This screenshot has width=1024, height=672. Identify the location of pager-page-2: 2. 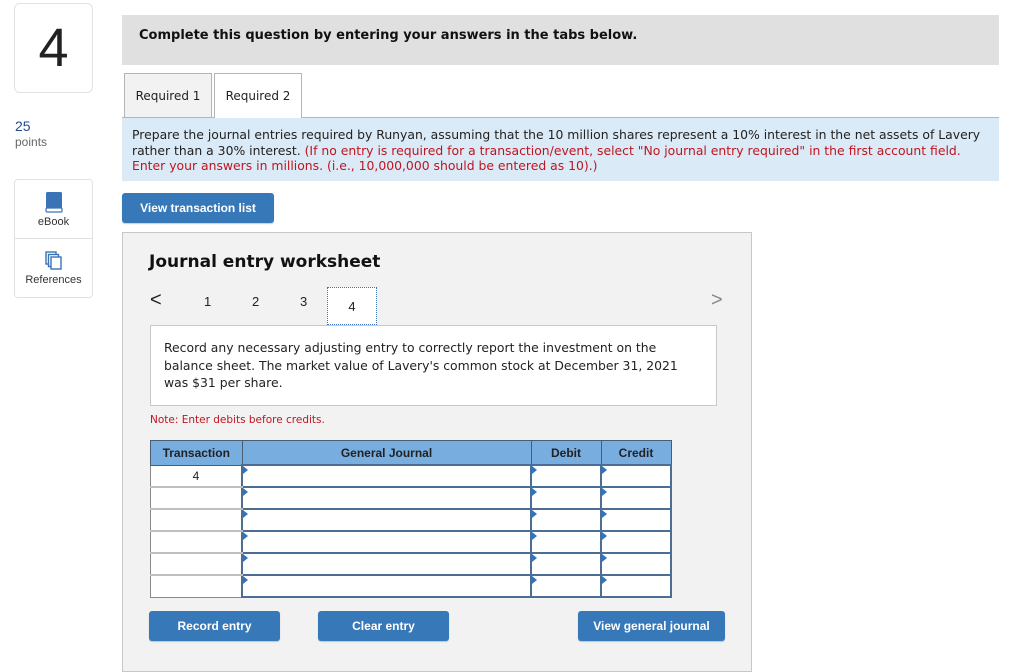
(255, 301).